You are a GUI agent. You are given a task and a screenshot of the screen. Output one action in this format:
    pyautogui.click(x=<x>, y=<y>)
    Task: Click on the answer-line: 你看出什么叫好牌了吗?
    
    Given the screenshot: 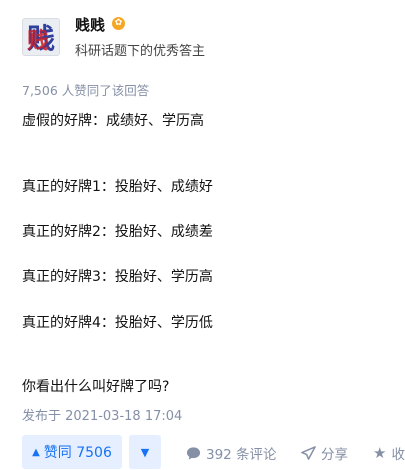 What is the action you would take?
    pyautogui.click(x=96, y=387)
    